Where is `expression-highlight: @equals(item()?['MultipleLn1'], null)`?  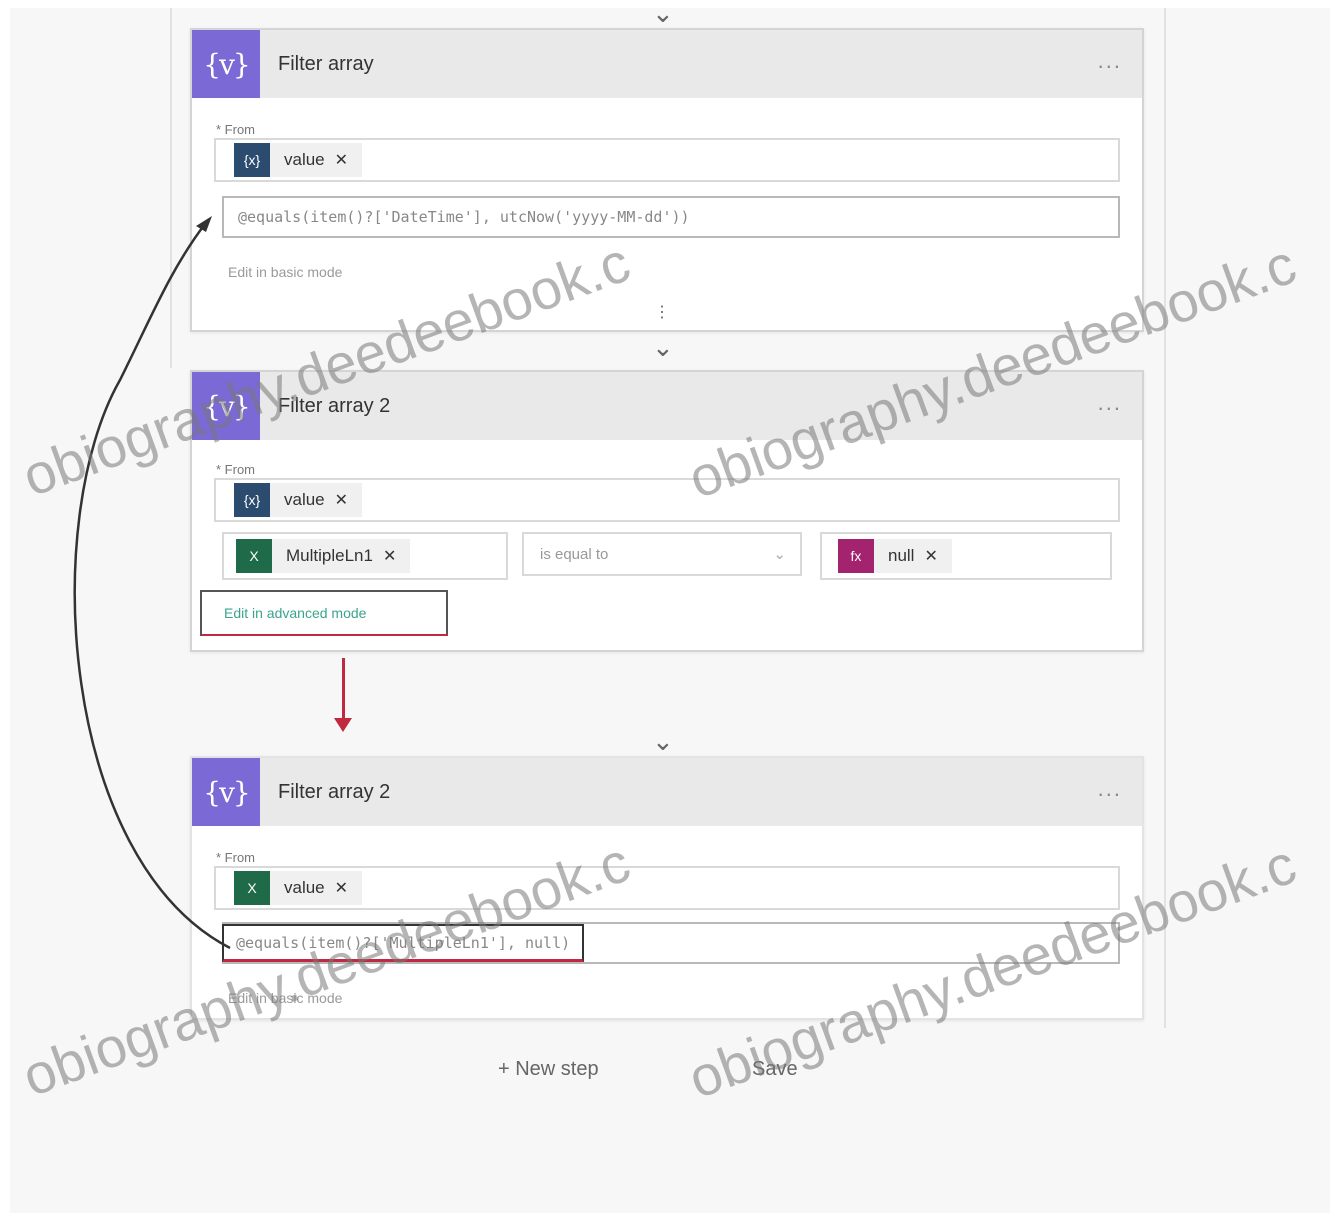 expression-highlight: @equals(item()?['MultipleLn1'], null) is located at coordinates (403, 943).